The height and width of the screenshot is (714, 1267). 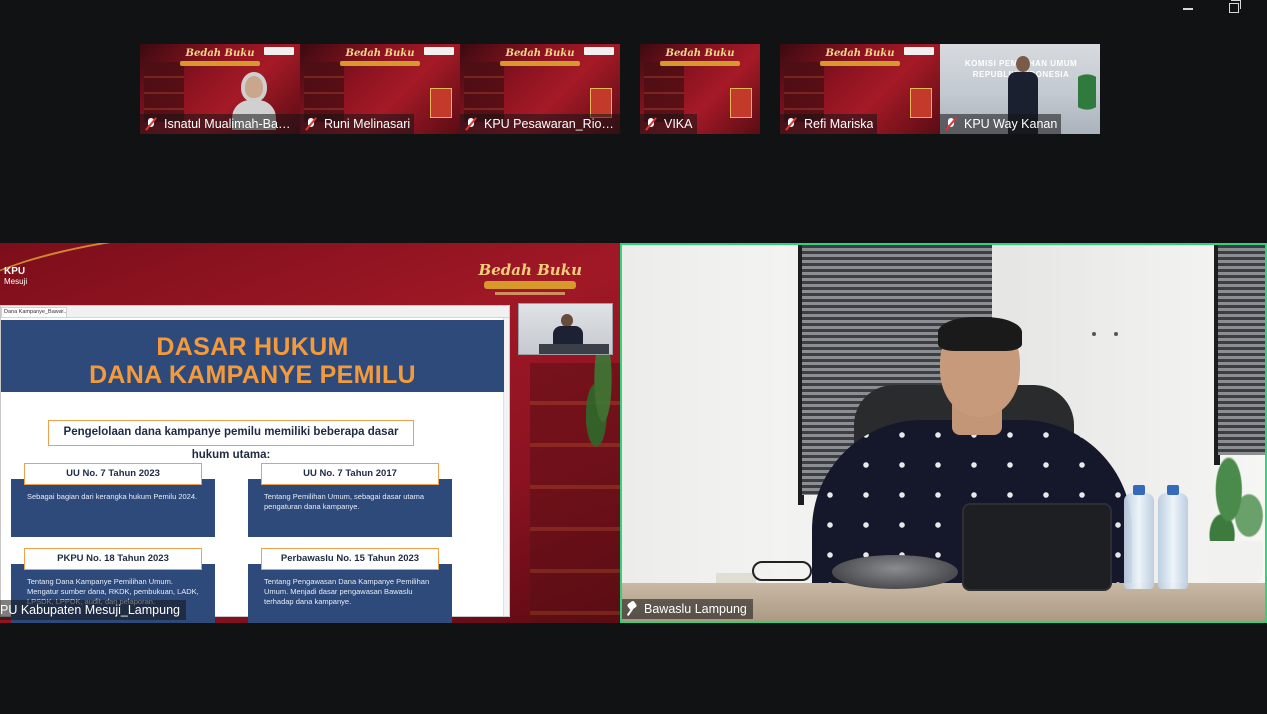 I want to click on participant-name-tag: Refi Mariska, so click(x=829, y=124).